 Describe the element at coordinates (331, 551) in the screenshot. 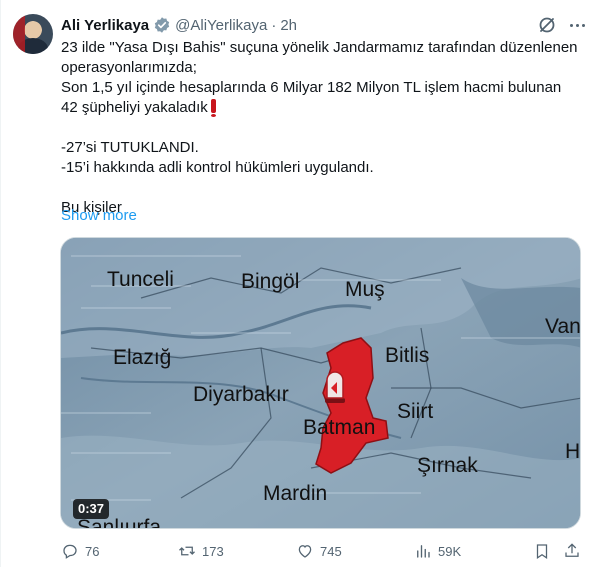

I see `like-count: 745` at that location.